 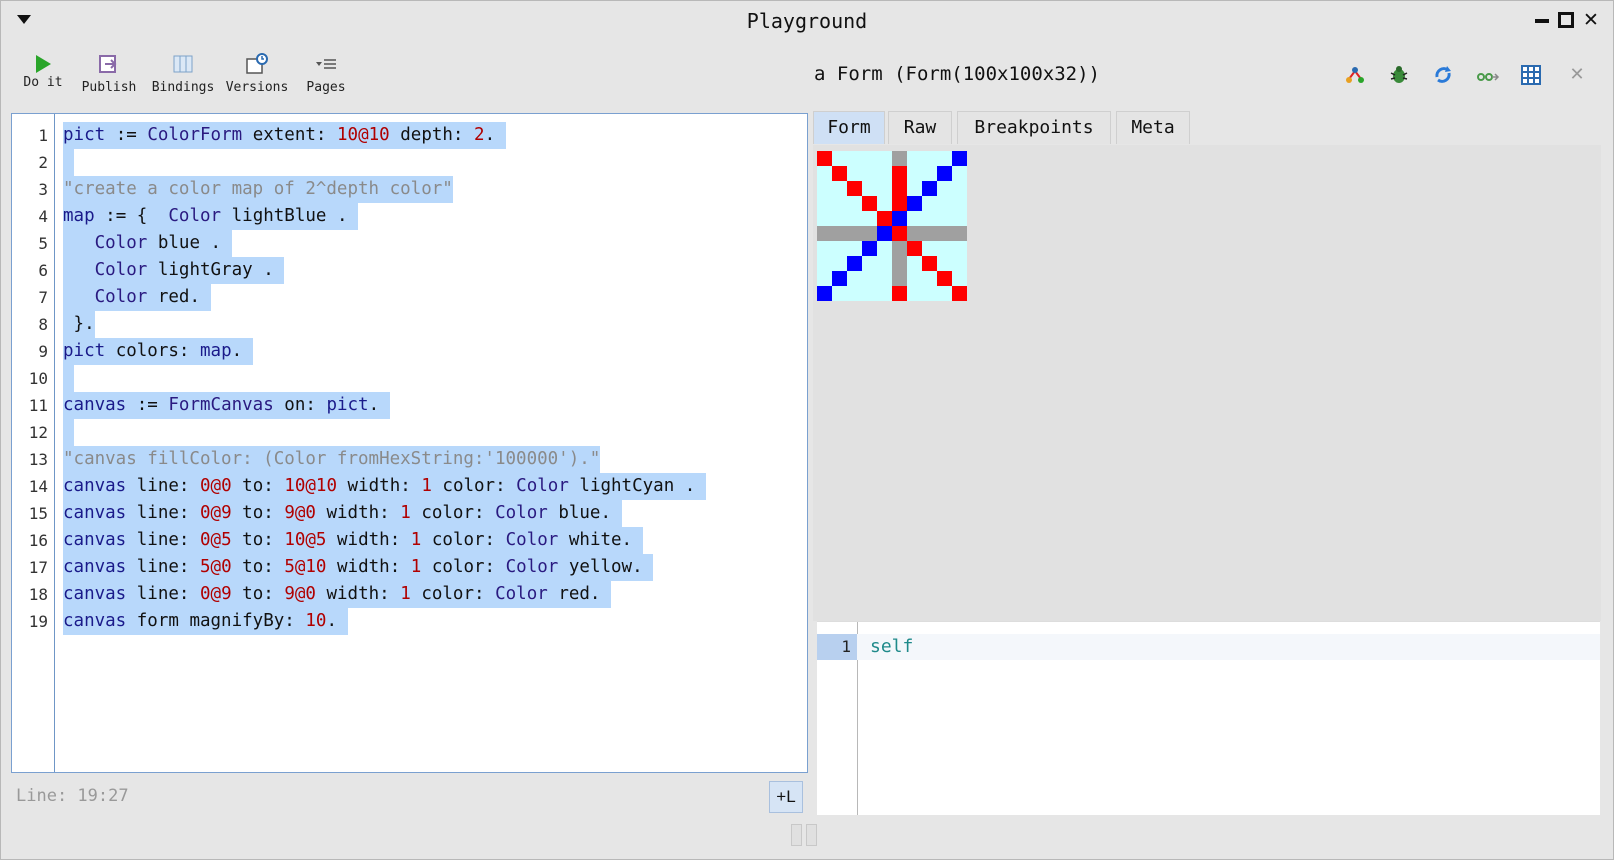 What do you see at coordinates (326, 64) in the screenshot?
I see `pages-menu-icon` at bounding box center [326, 64].